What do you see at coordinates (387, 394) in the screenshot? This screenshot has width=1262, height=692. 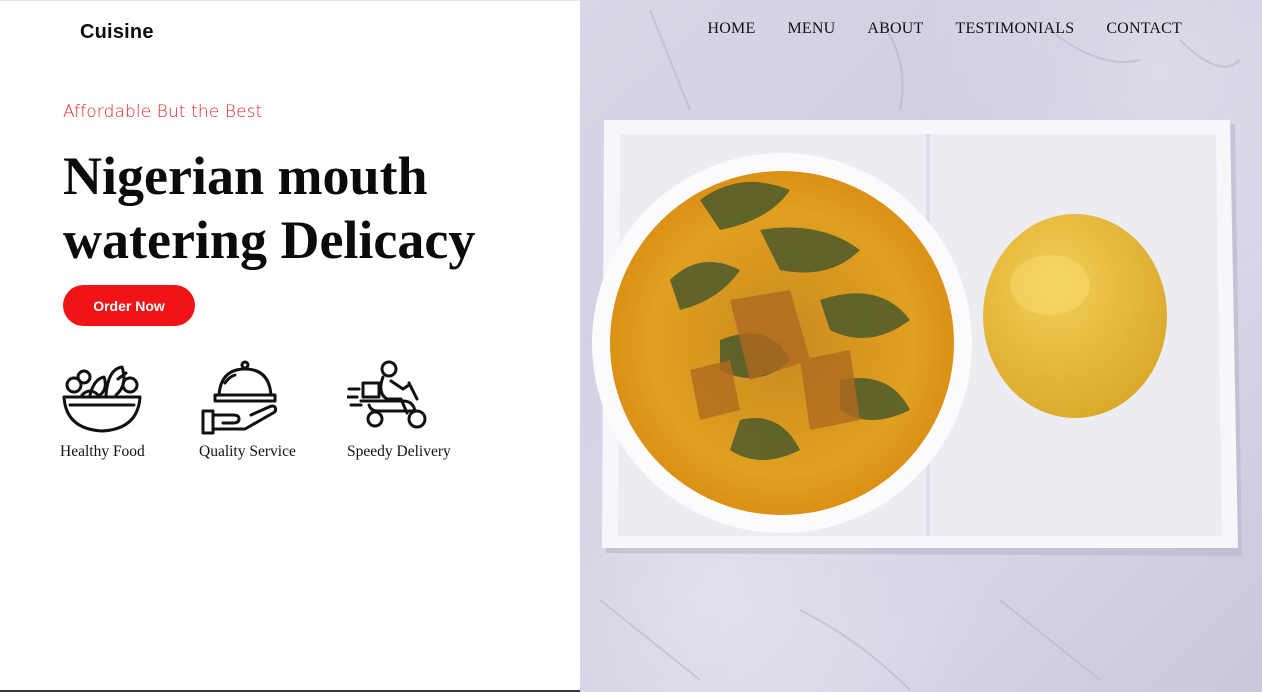 I see `delivery-scooter-icon` at bounding box center [387, 394].